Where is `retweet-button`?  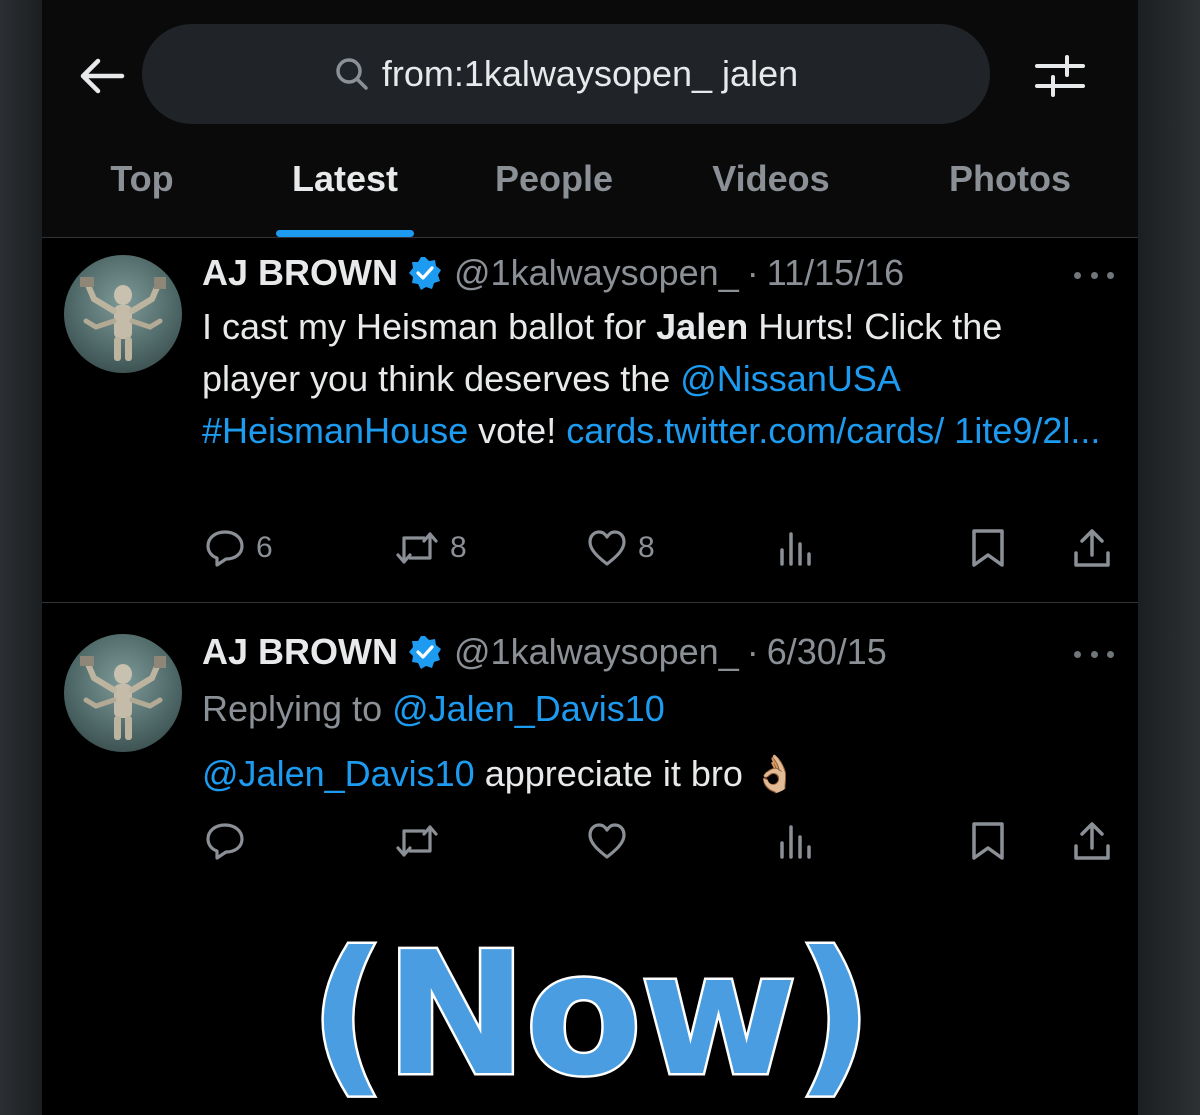
retweet-button is located at coordinates (417, 841).